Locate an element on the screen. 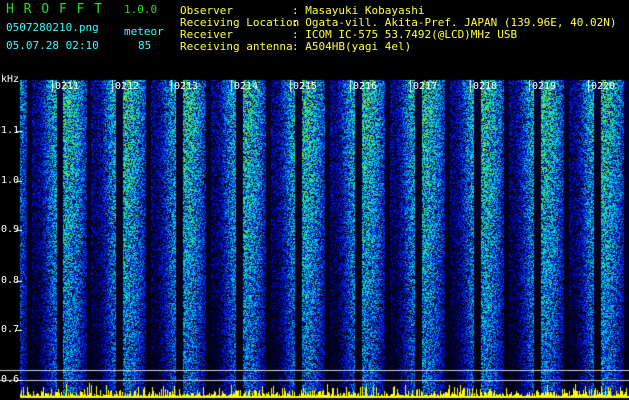  info-label-observer: Observer is located at coordinates (206, 10).